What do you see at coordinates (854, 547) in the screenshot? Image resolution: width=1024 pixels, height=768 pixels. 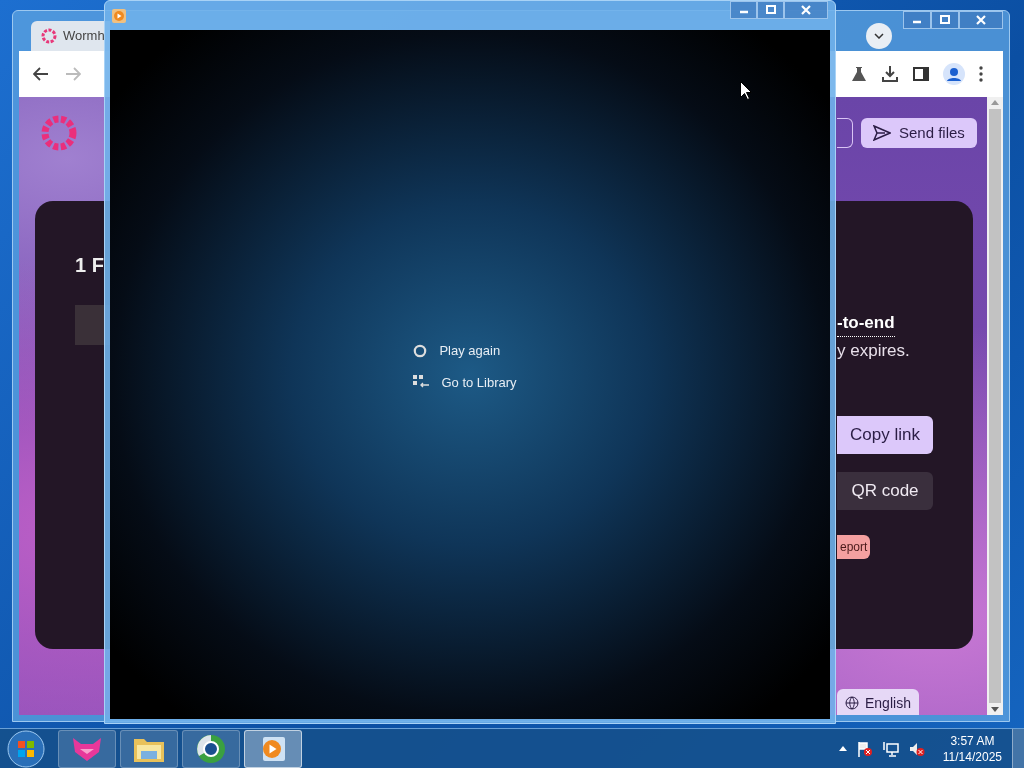 I see `report-button: eport` at bounding box center [854, 547].